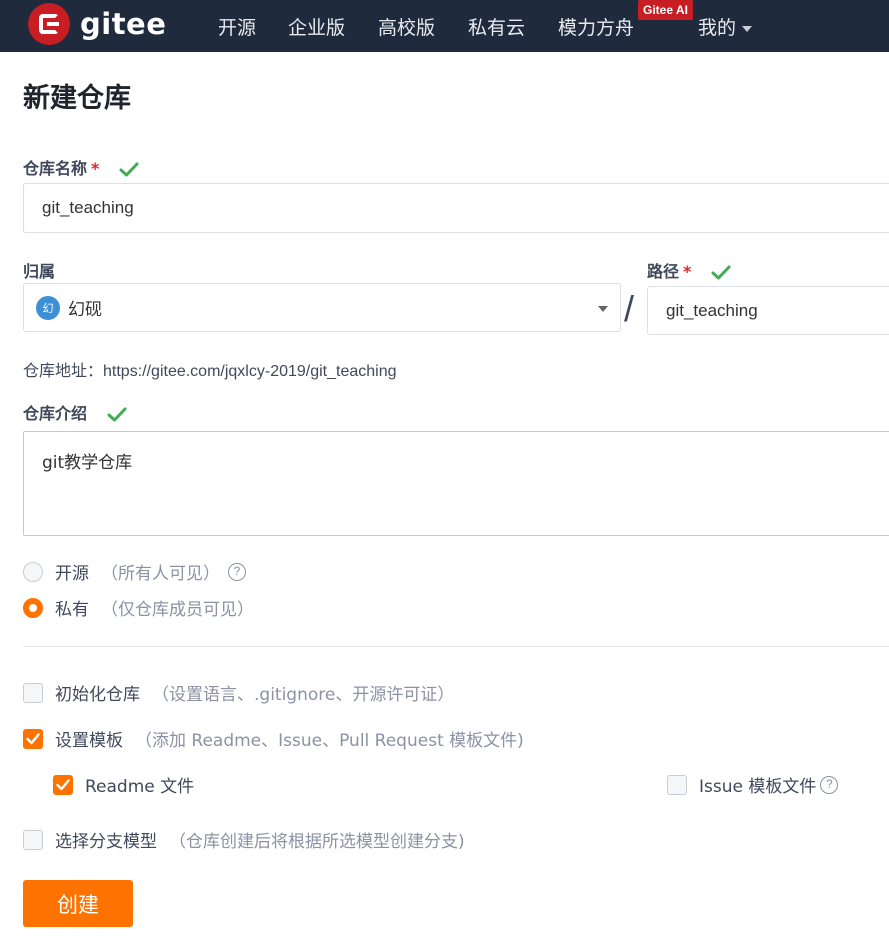 Image resolution: width=889 pixels, height=942 pixels. Describe the element at coordinates (329, 741) in the screenshot. I see `template-hint: （添加 Readme、Issue、Pull Request 模板文件)` at that location.